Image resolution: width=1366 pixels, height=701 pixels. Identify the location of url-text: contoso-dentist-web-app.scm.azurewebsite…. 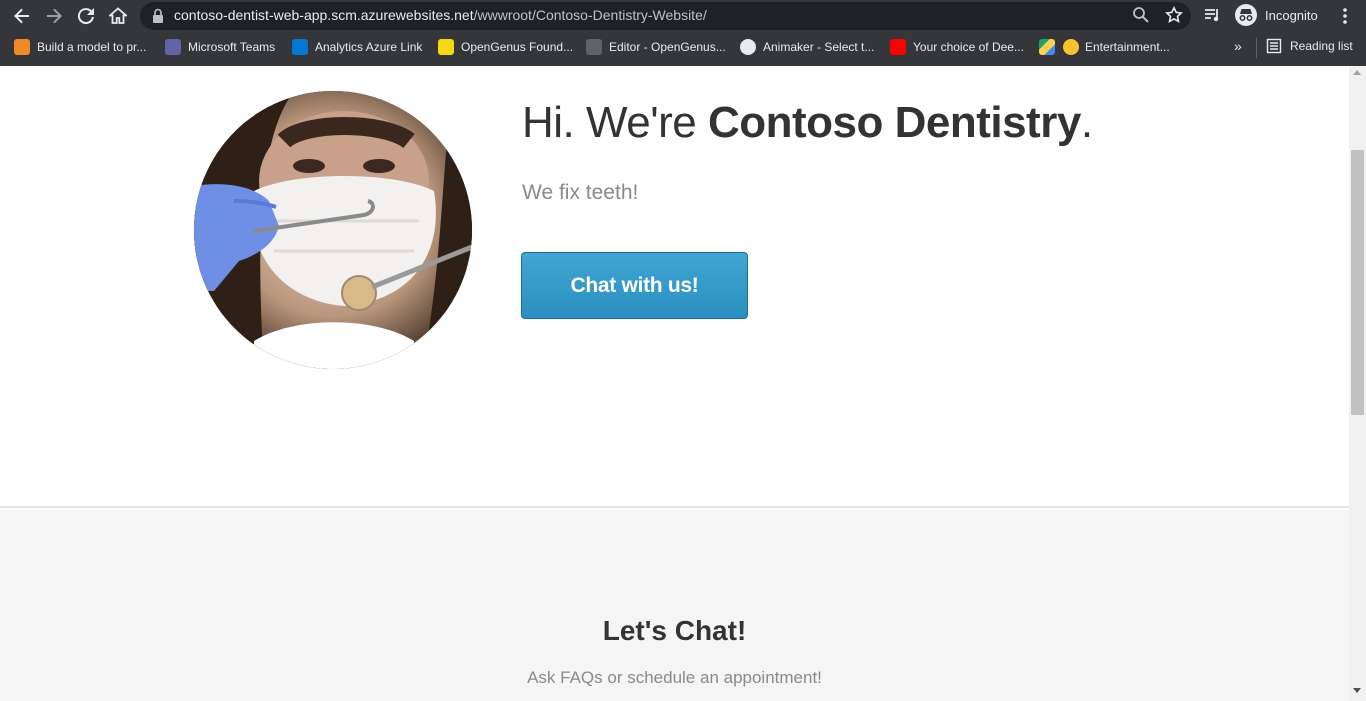
(440, 15).